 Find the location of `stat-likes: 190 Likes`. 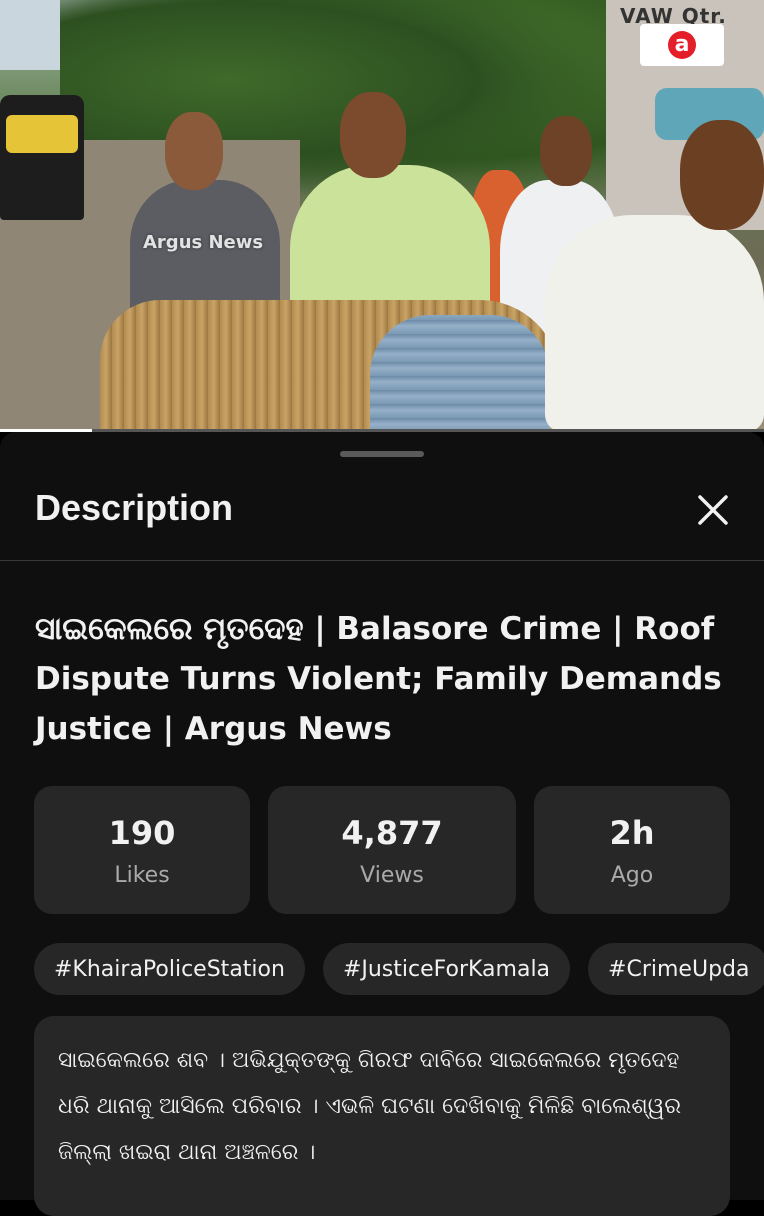

stat-likes: 190 Likes is located at coordinates (142, 850).